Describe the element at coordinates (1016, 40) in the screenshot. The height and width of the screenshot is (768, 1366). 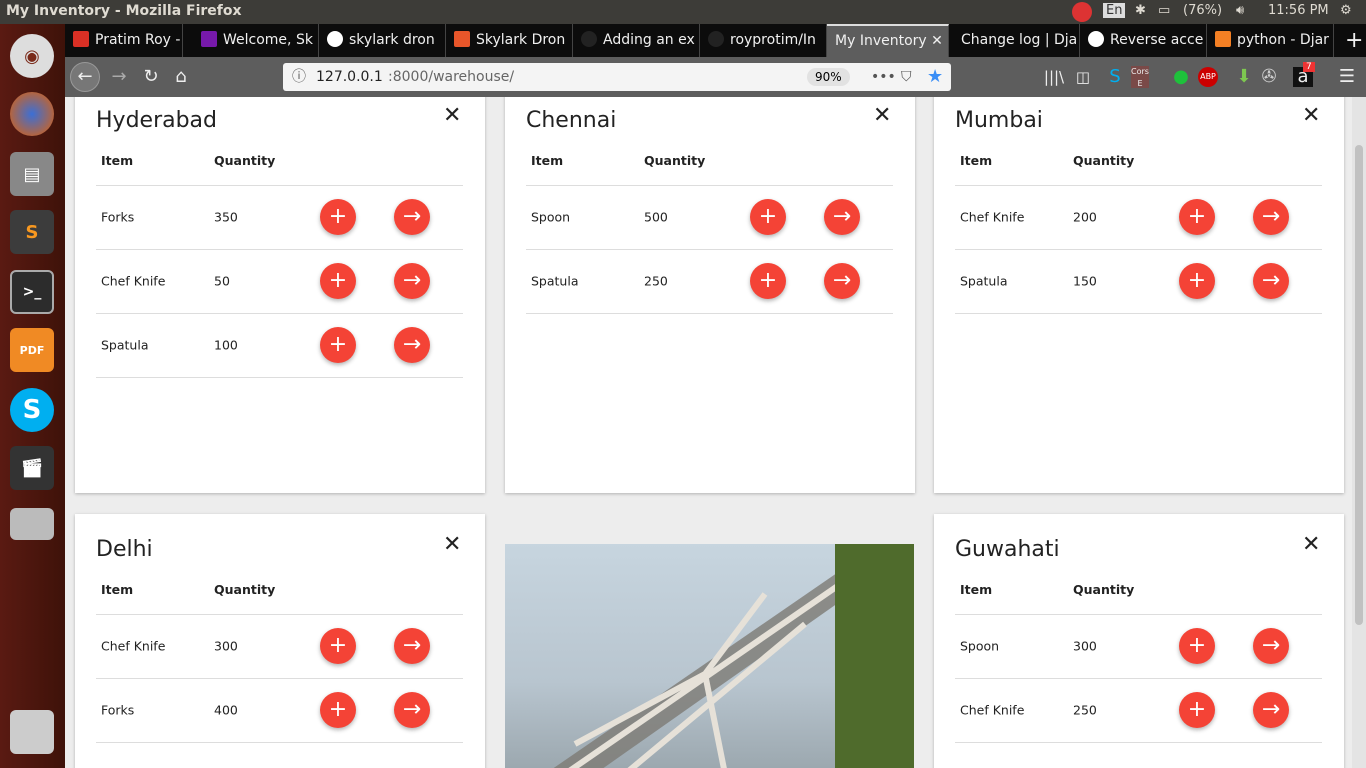
I see `tab-change-log: Change log | Dja` at that location.